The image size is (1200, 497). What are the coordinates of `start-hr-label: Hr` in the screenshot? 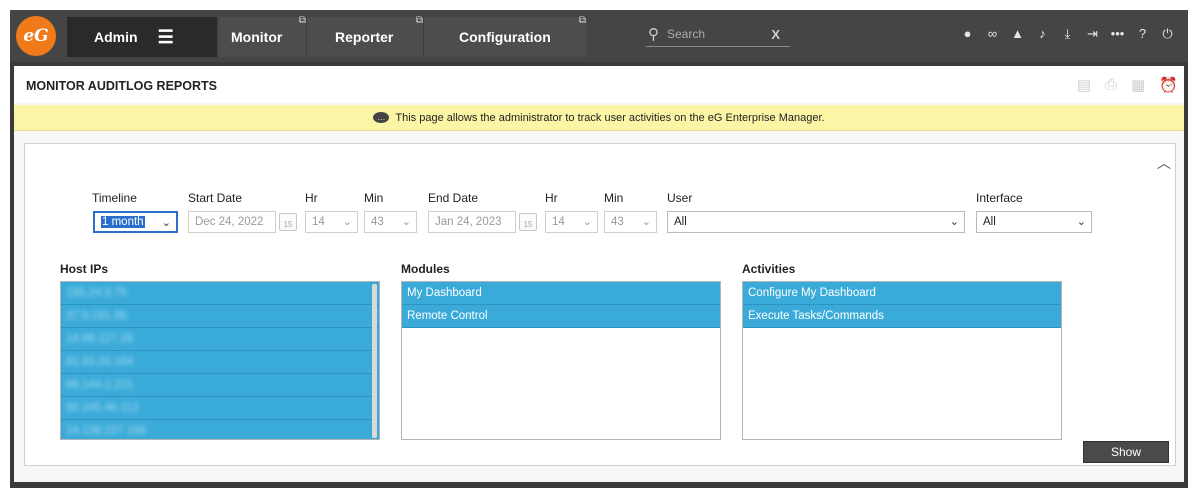 It's located at (311, 198).